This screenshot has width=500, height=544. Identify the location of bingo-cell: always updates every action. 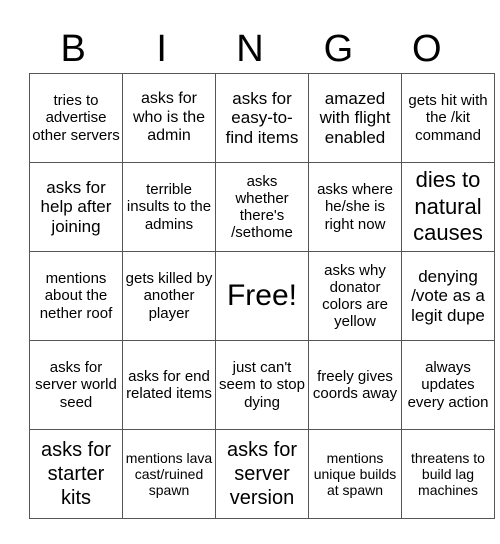
(448, 385).